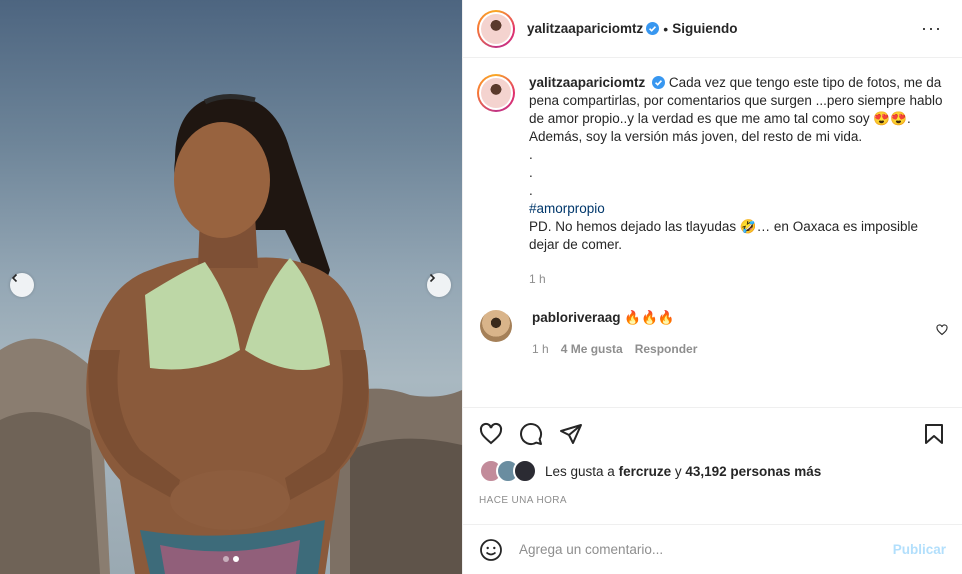 The image size is (962, 574). Describe the element at coordinates (592, 349) in the screenshot. I see `comment-likes: 4 Me gusta` at that location.